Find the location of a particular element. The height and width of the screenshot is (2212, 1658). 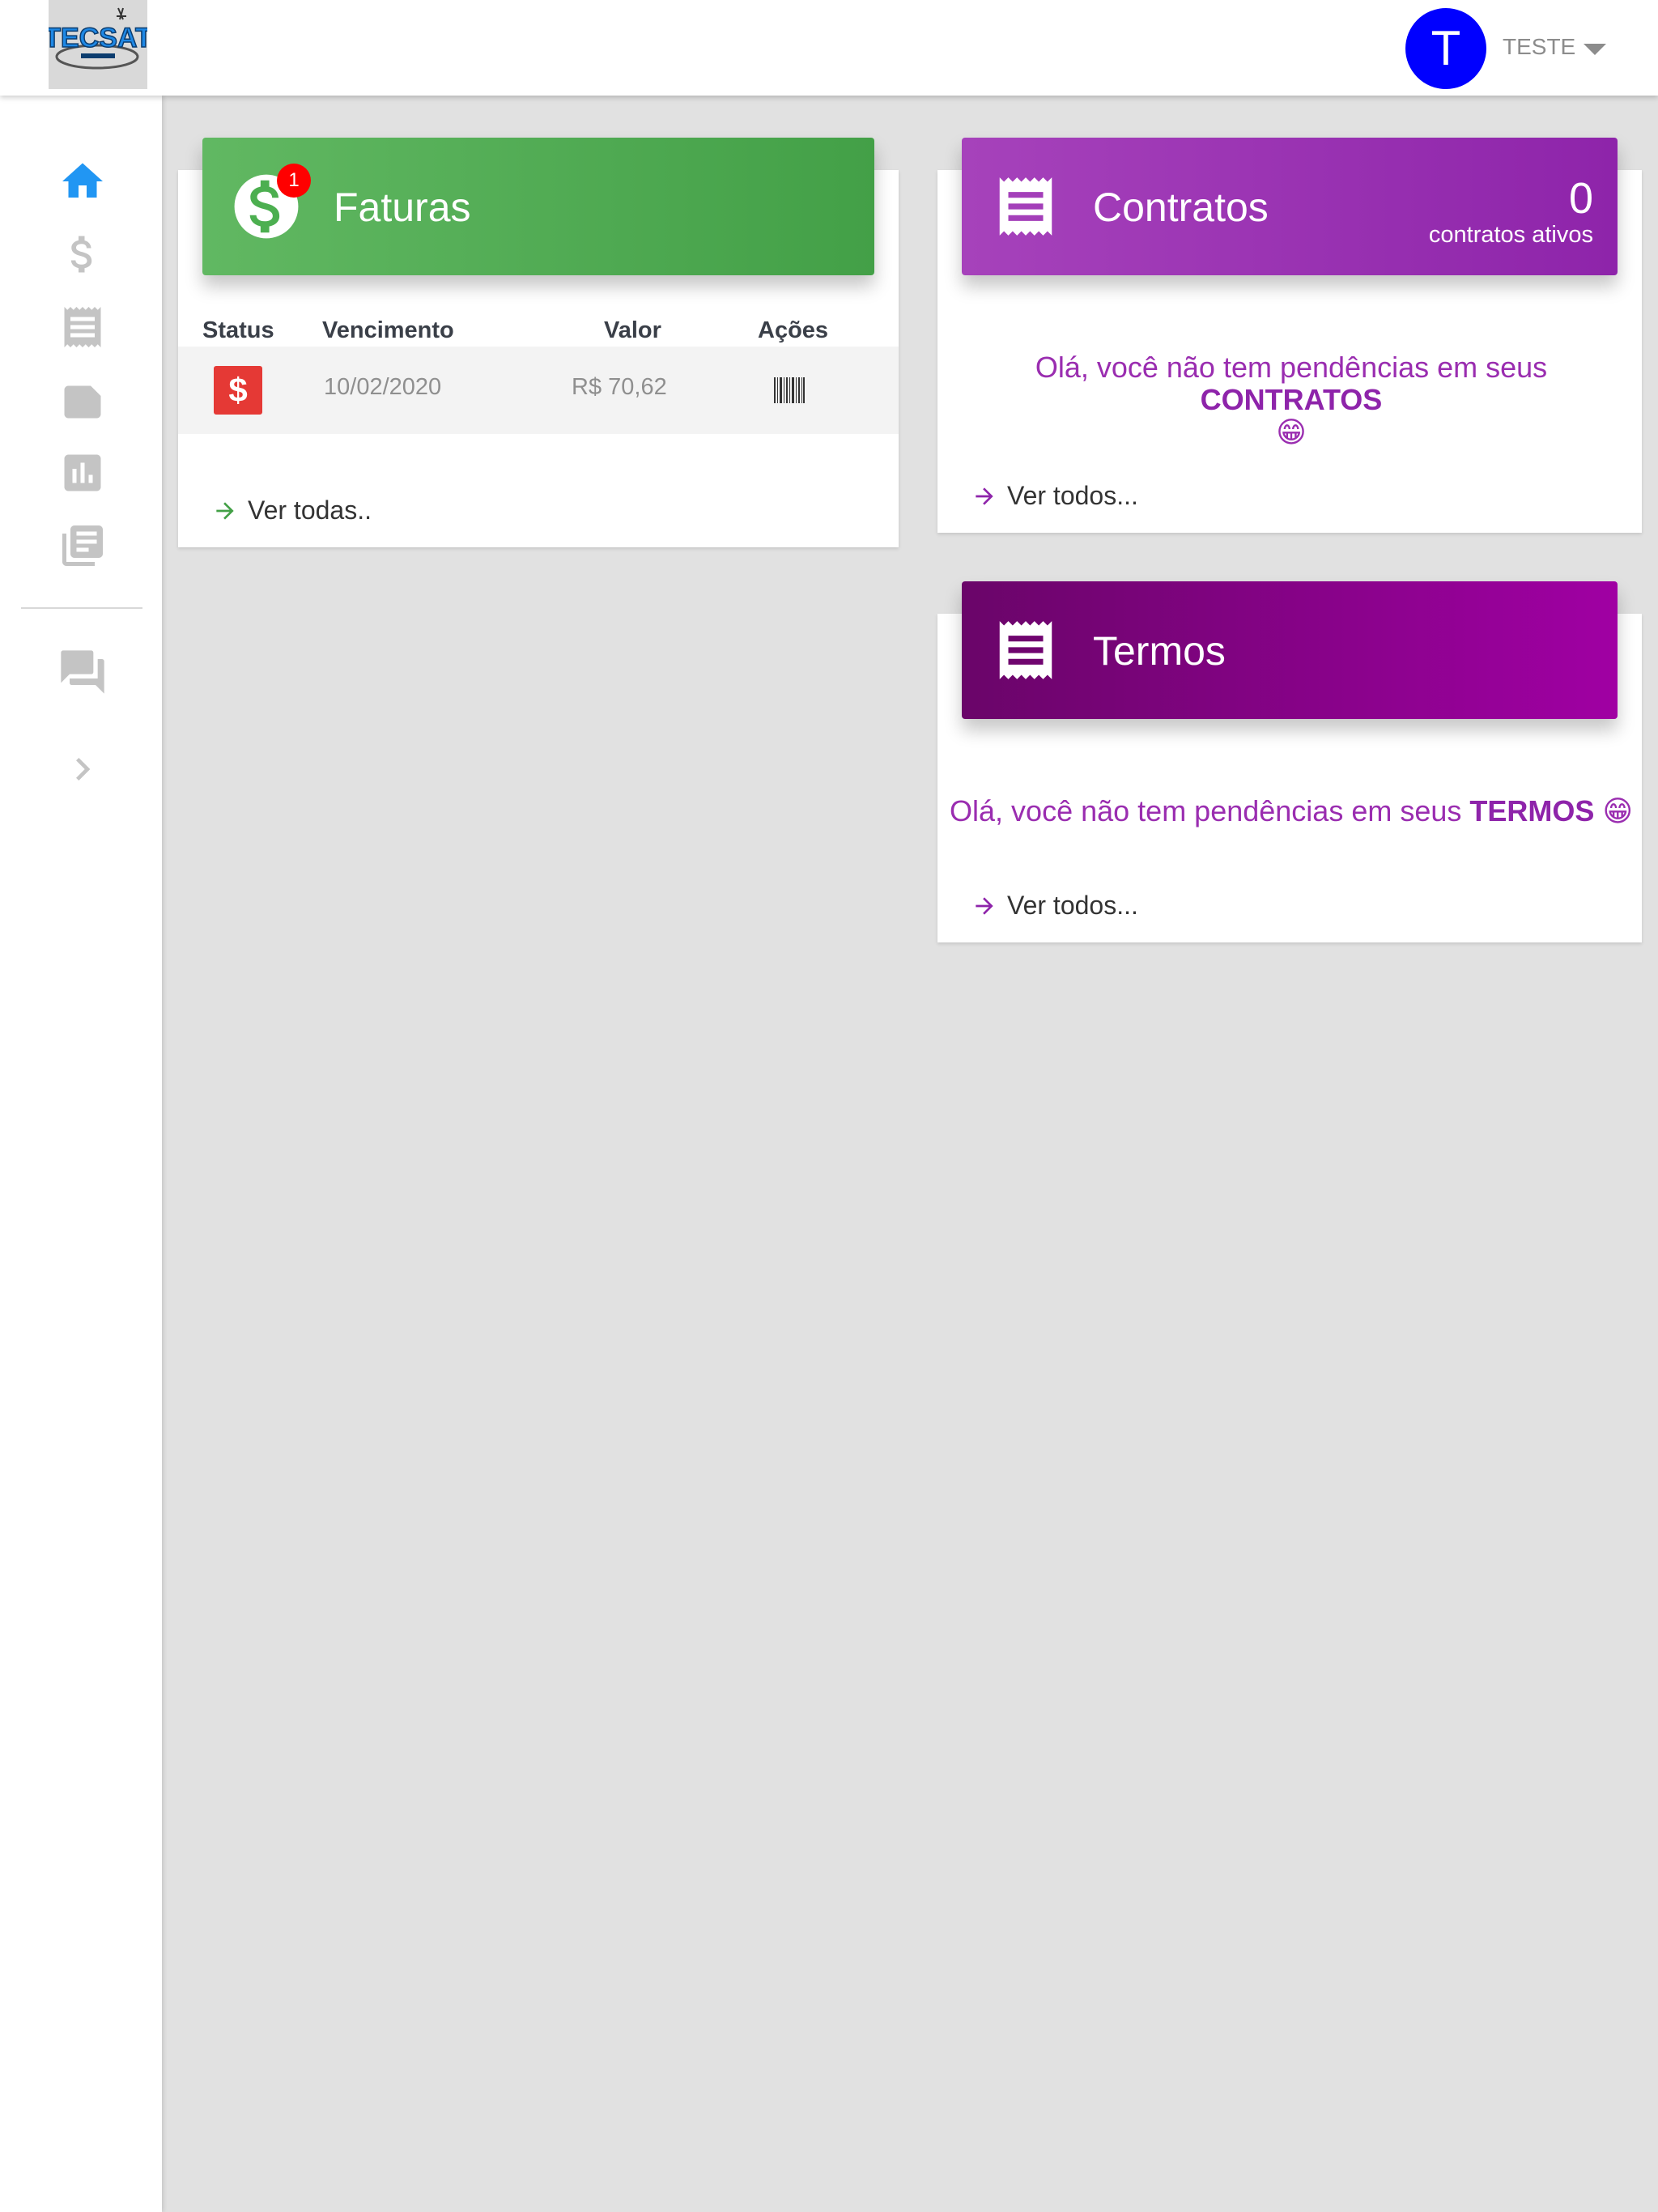

dollar-icon is located at coordinates (81, 255).